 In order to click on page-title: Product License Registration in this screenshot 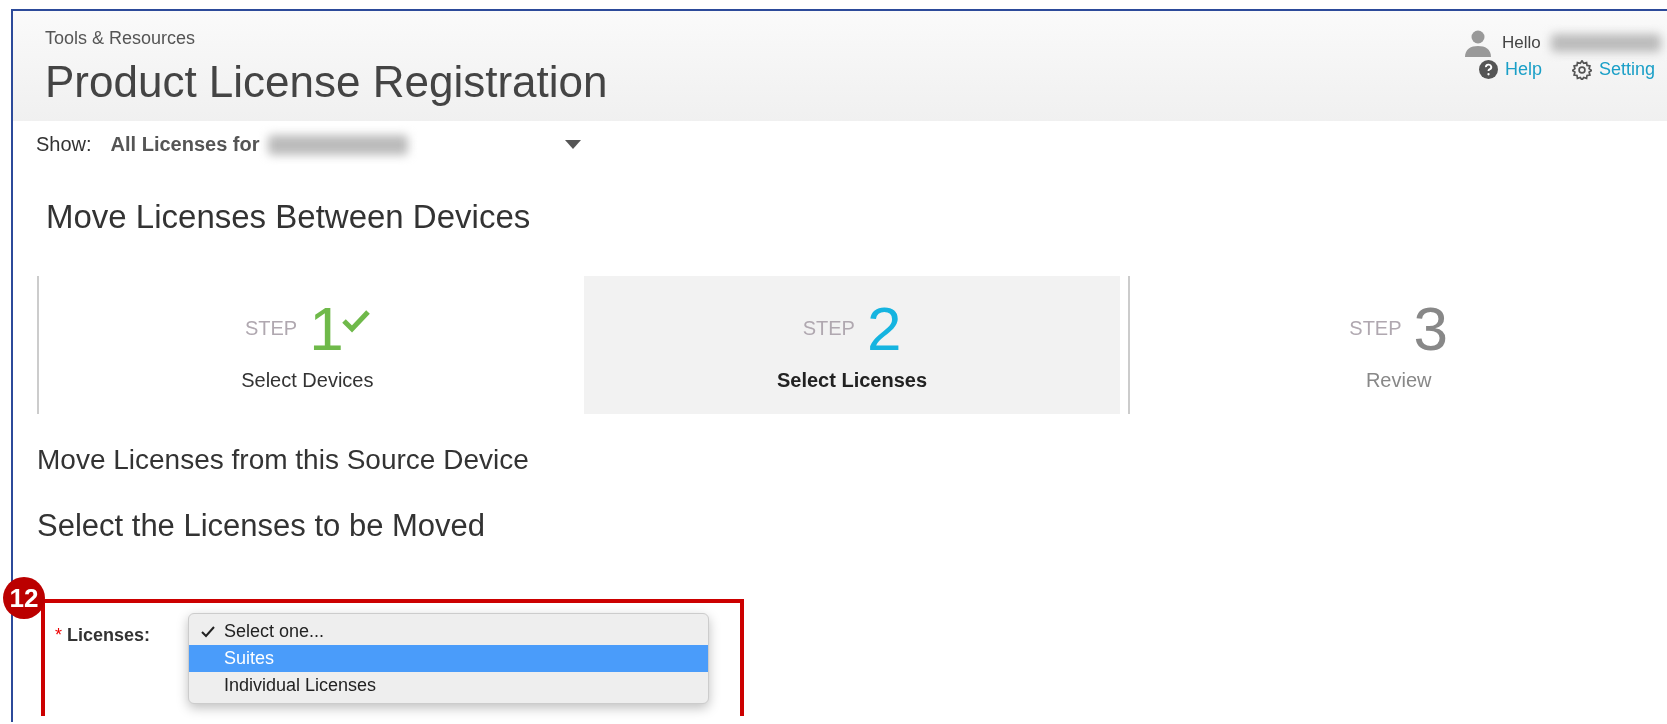, I will do `click(326, 82)`.